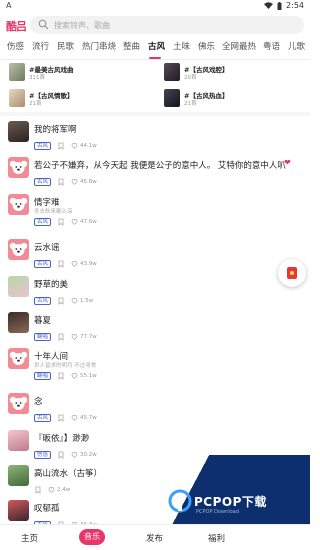 This screenshot has height=550, width=320. I want to click on status-bar: A 2:54, so click(155, 6).